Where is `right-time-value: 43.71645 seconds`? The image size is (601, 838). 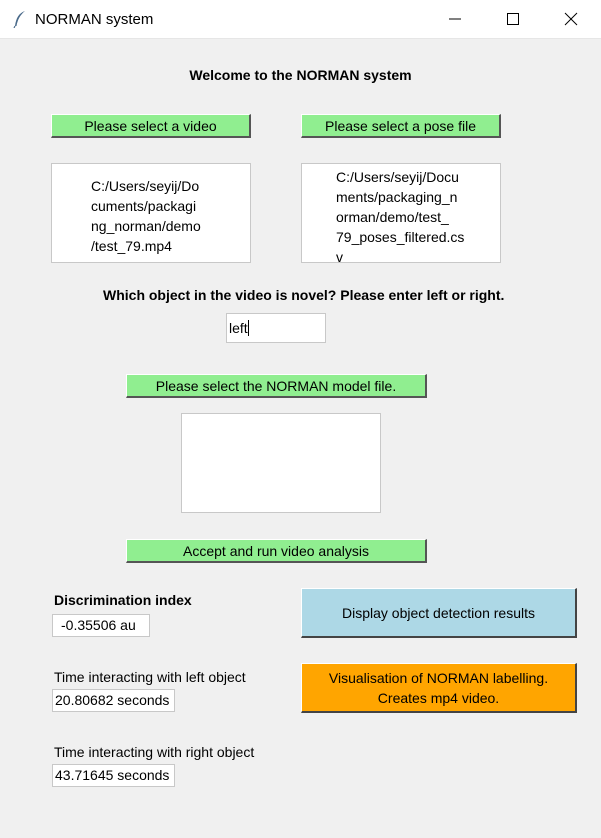
right-time-value: 43.71645 seconds is located at coordinates (113, 775).